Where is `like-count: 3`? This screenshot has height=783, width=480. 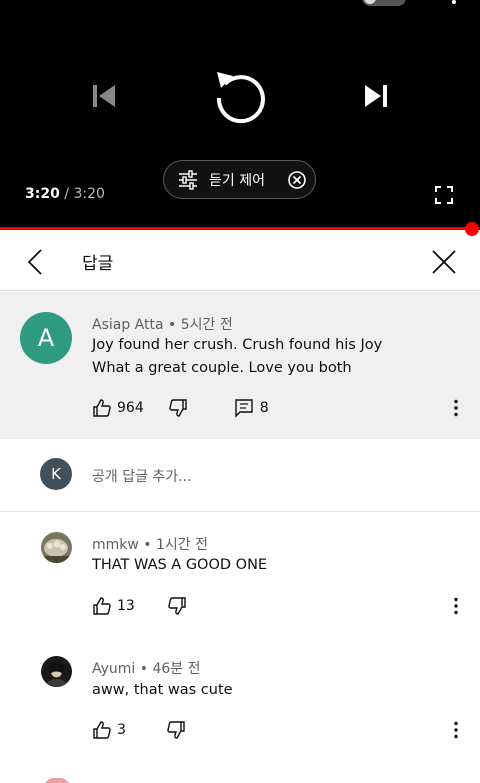
like-count: 3 is located at coordinates (121, 730).